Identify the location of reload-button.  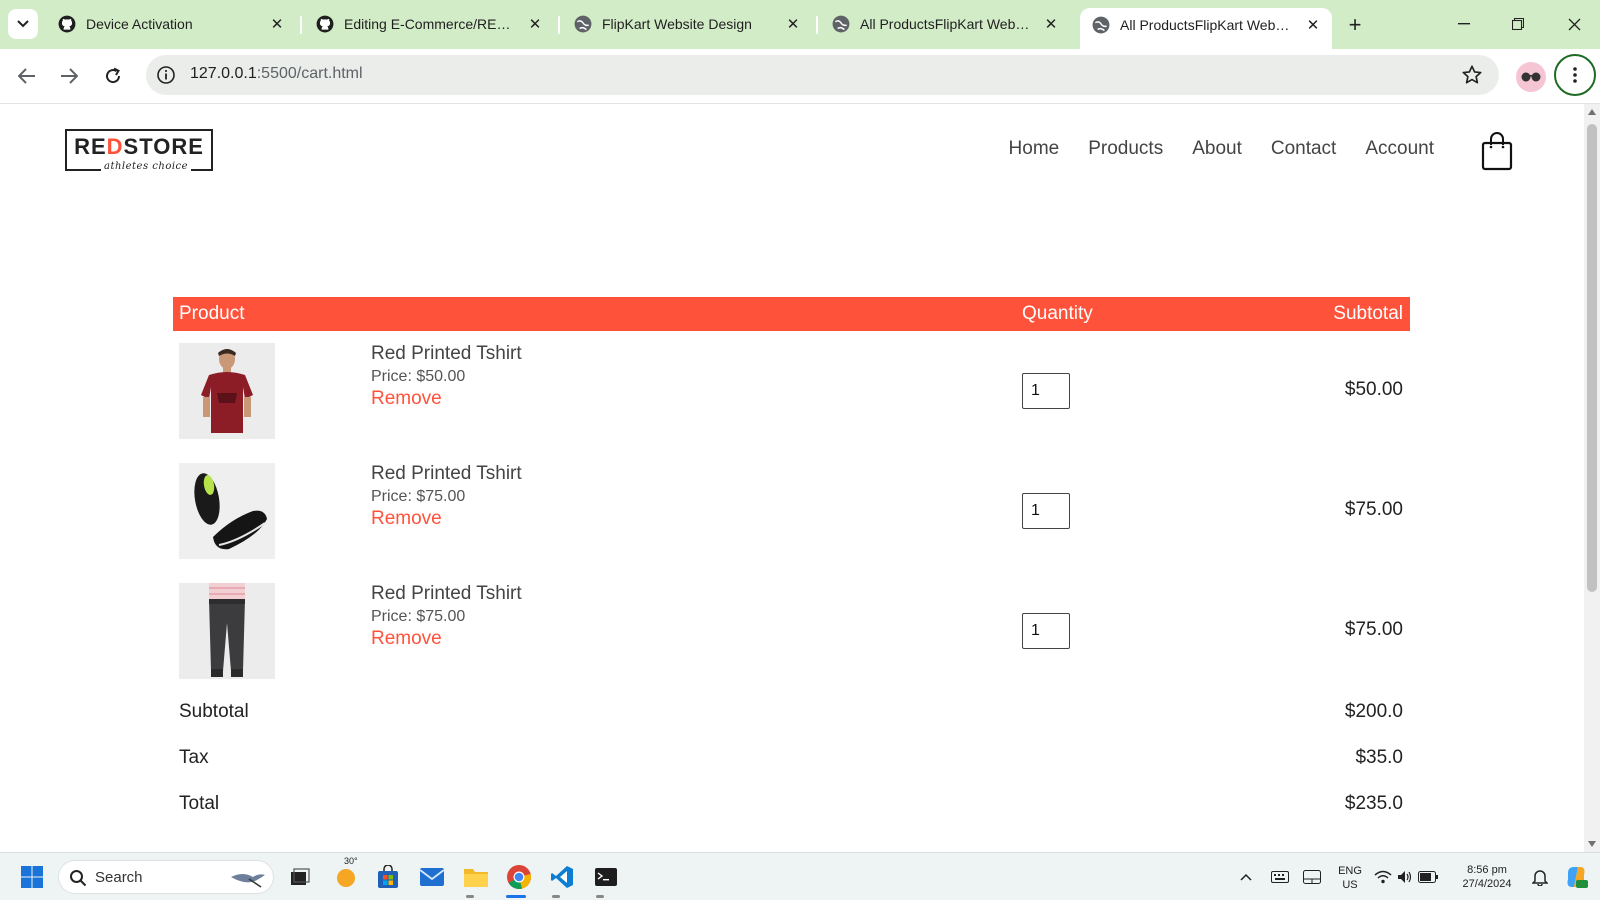
(113, 76).